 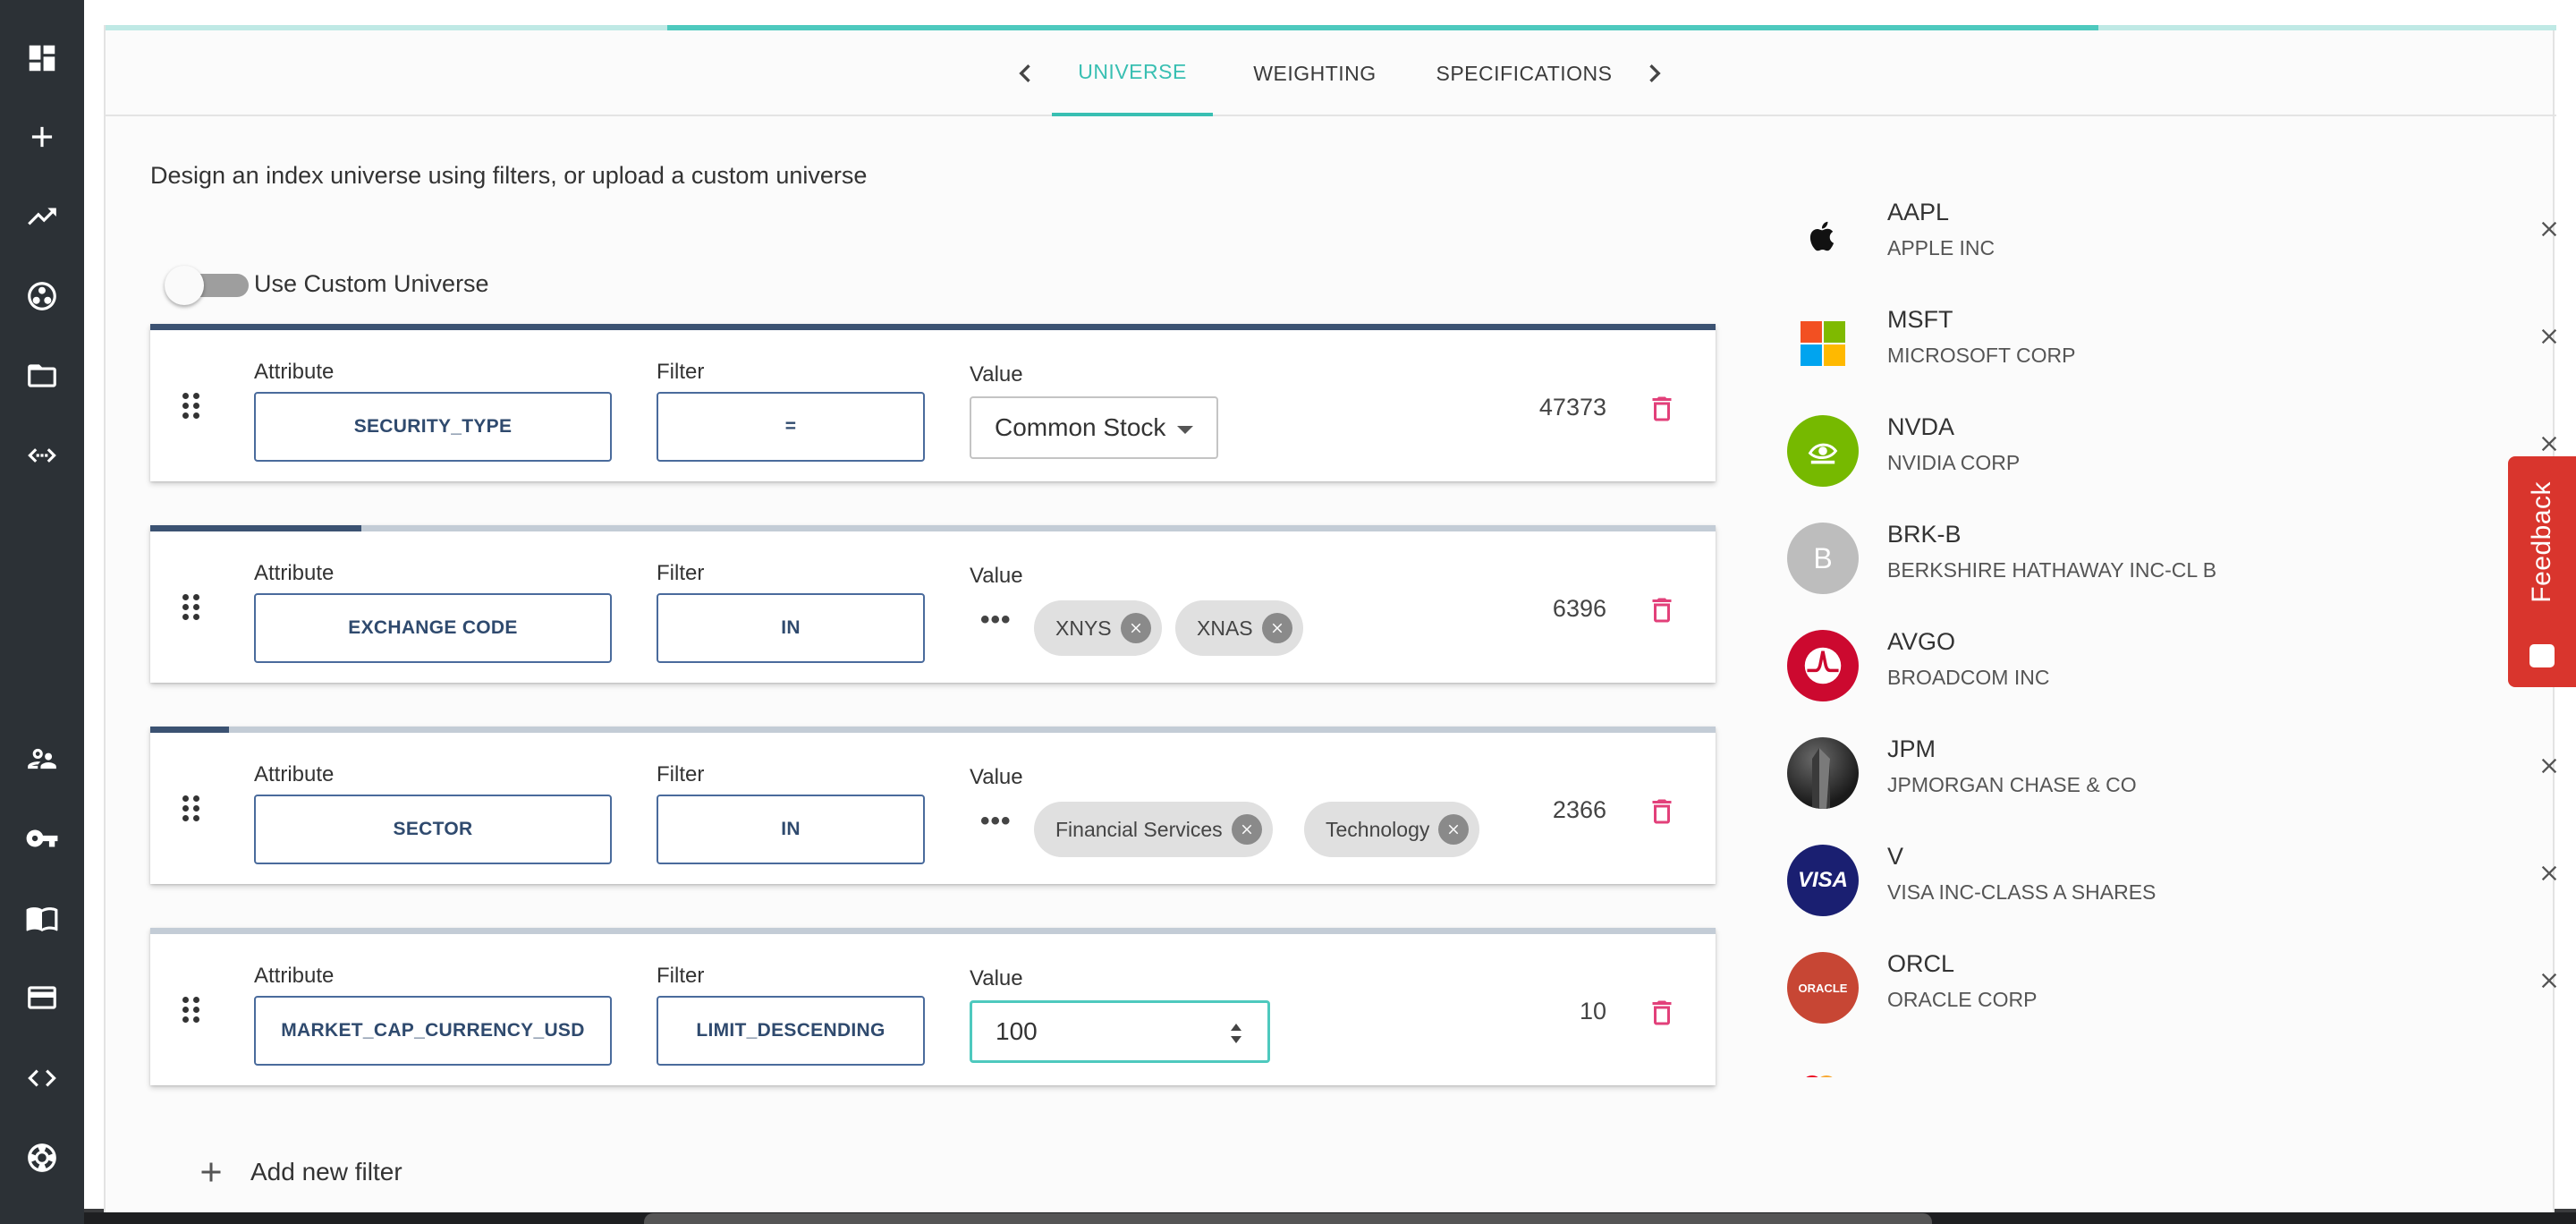 What do you see at coordinates (42, 216) in the screenshot?
I see `trending-icon` at bounding box center [42, 216].